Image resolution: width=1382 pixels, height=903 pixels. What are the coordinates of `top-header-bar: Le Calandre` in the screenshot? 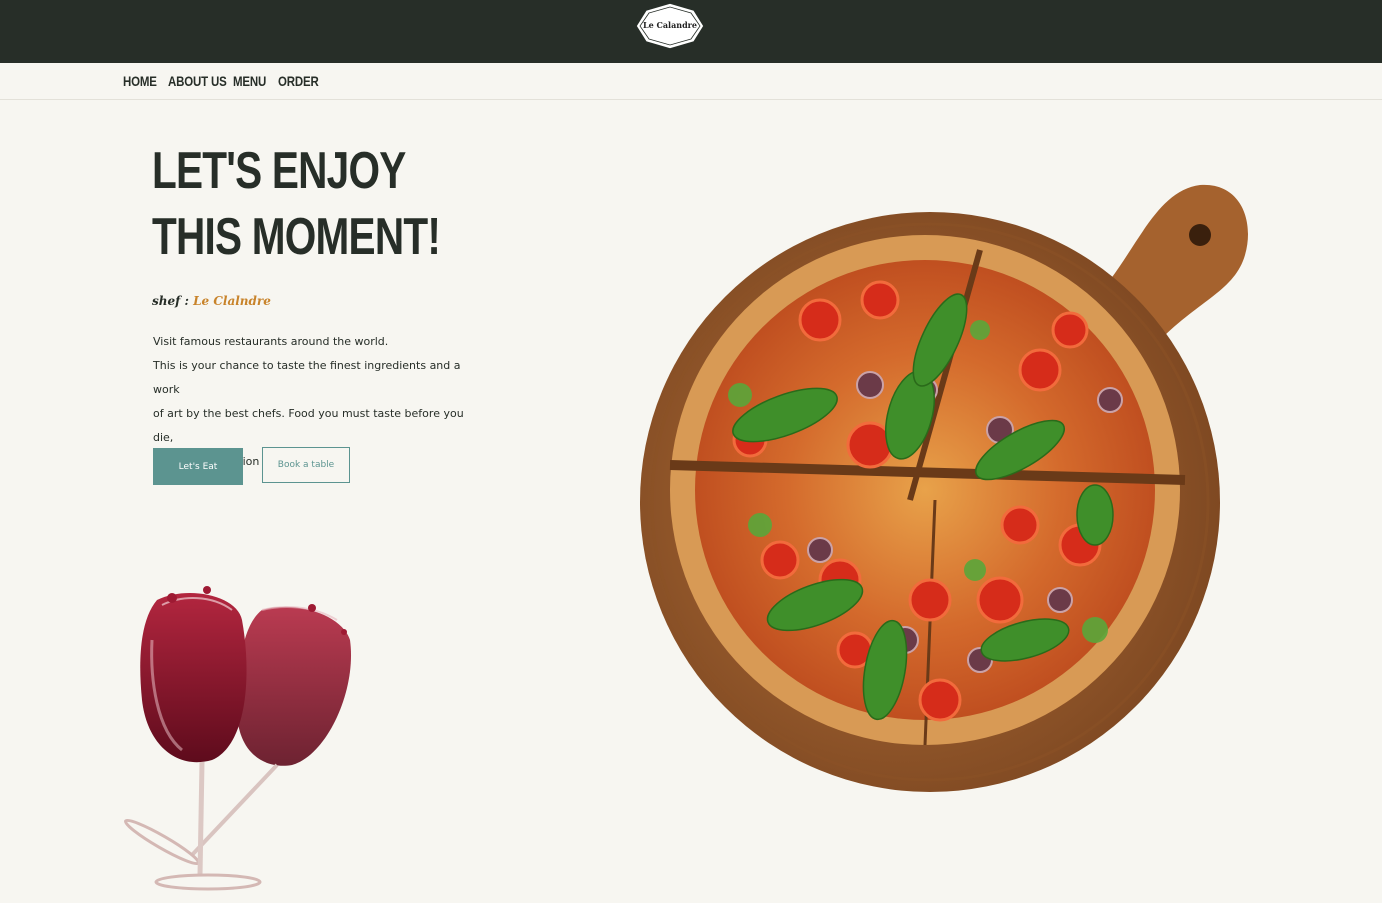 It's located at (691, 31).